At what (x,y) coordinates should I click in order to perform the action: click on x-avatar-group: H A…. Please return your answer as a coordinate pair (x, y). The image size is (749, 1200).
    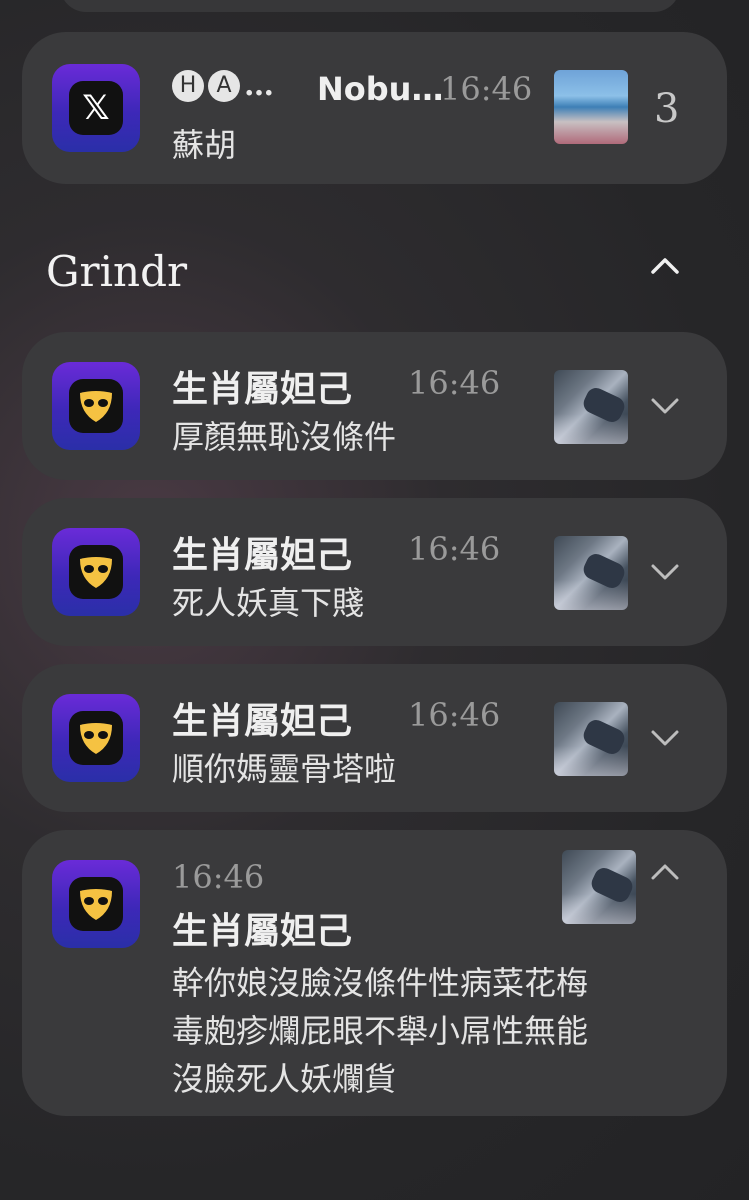
    Looking at the image, I should click on (223, 85).